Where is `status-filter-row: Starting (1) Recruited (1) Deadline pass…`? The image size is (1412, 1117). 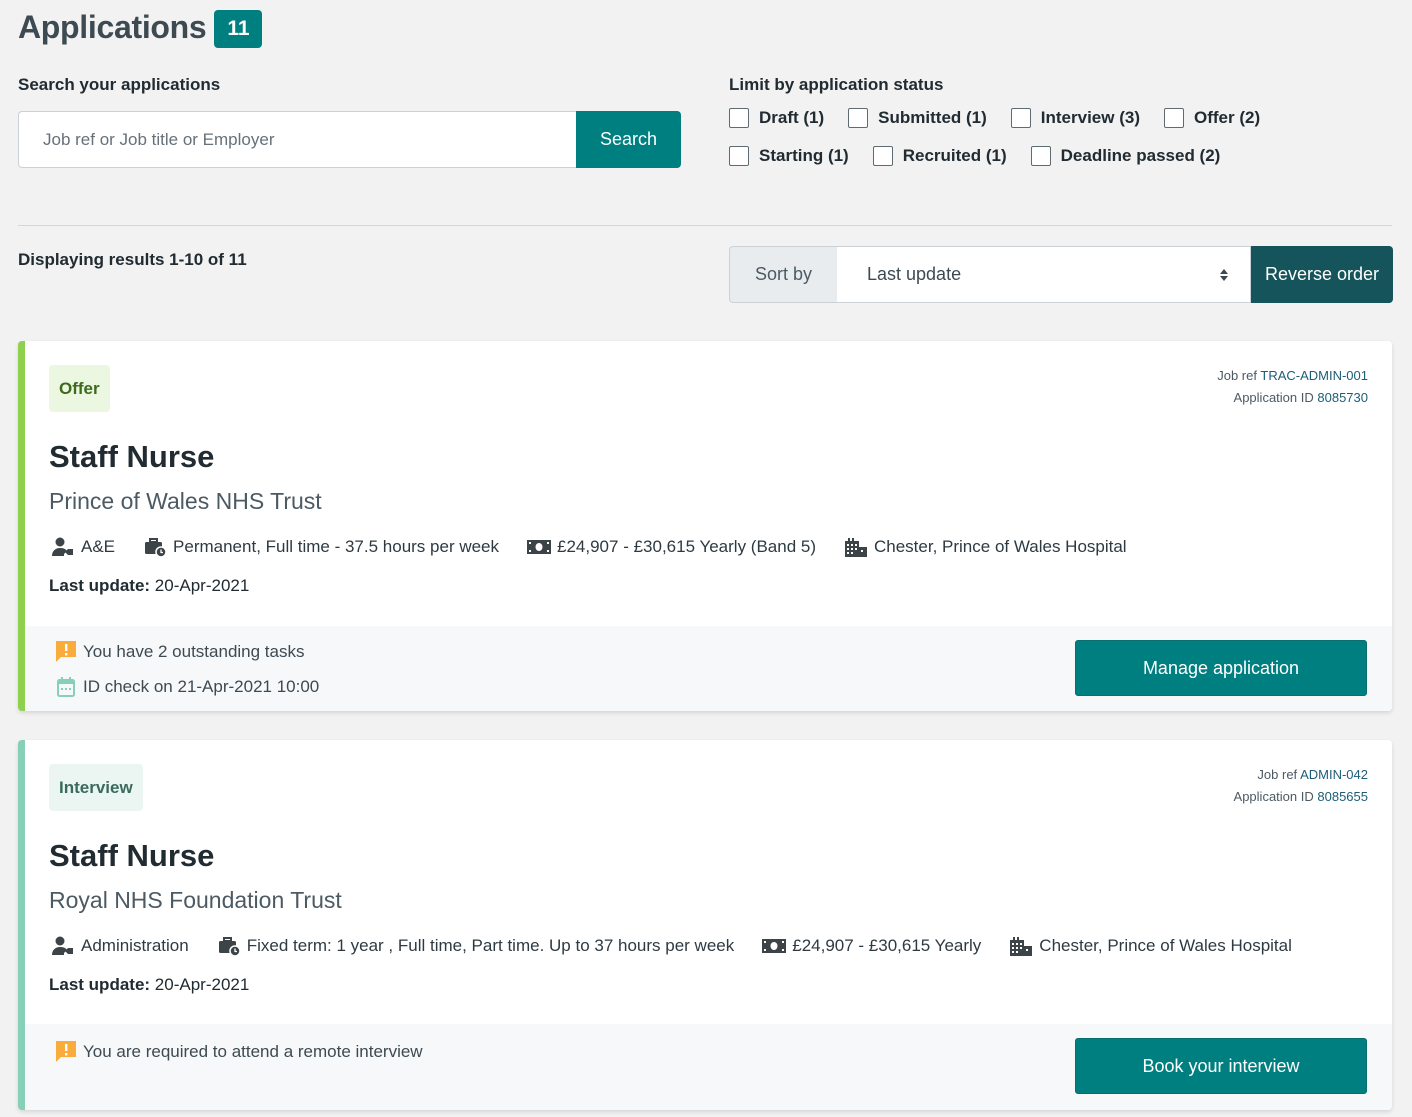 status-filter-row: Starting (1) Recruited (1) Deadline pass… is located at coordinates (986, 156).